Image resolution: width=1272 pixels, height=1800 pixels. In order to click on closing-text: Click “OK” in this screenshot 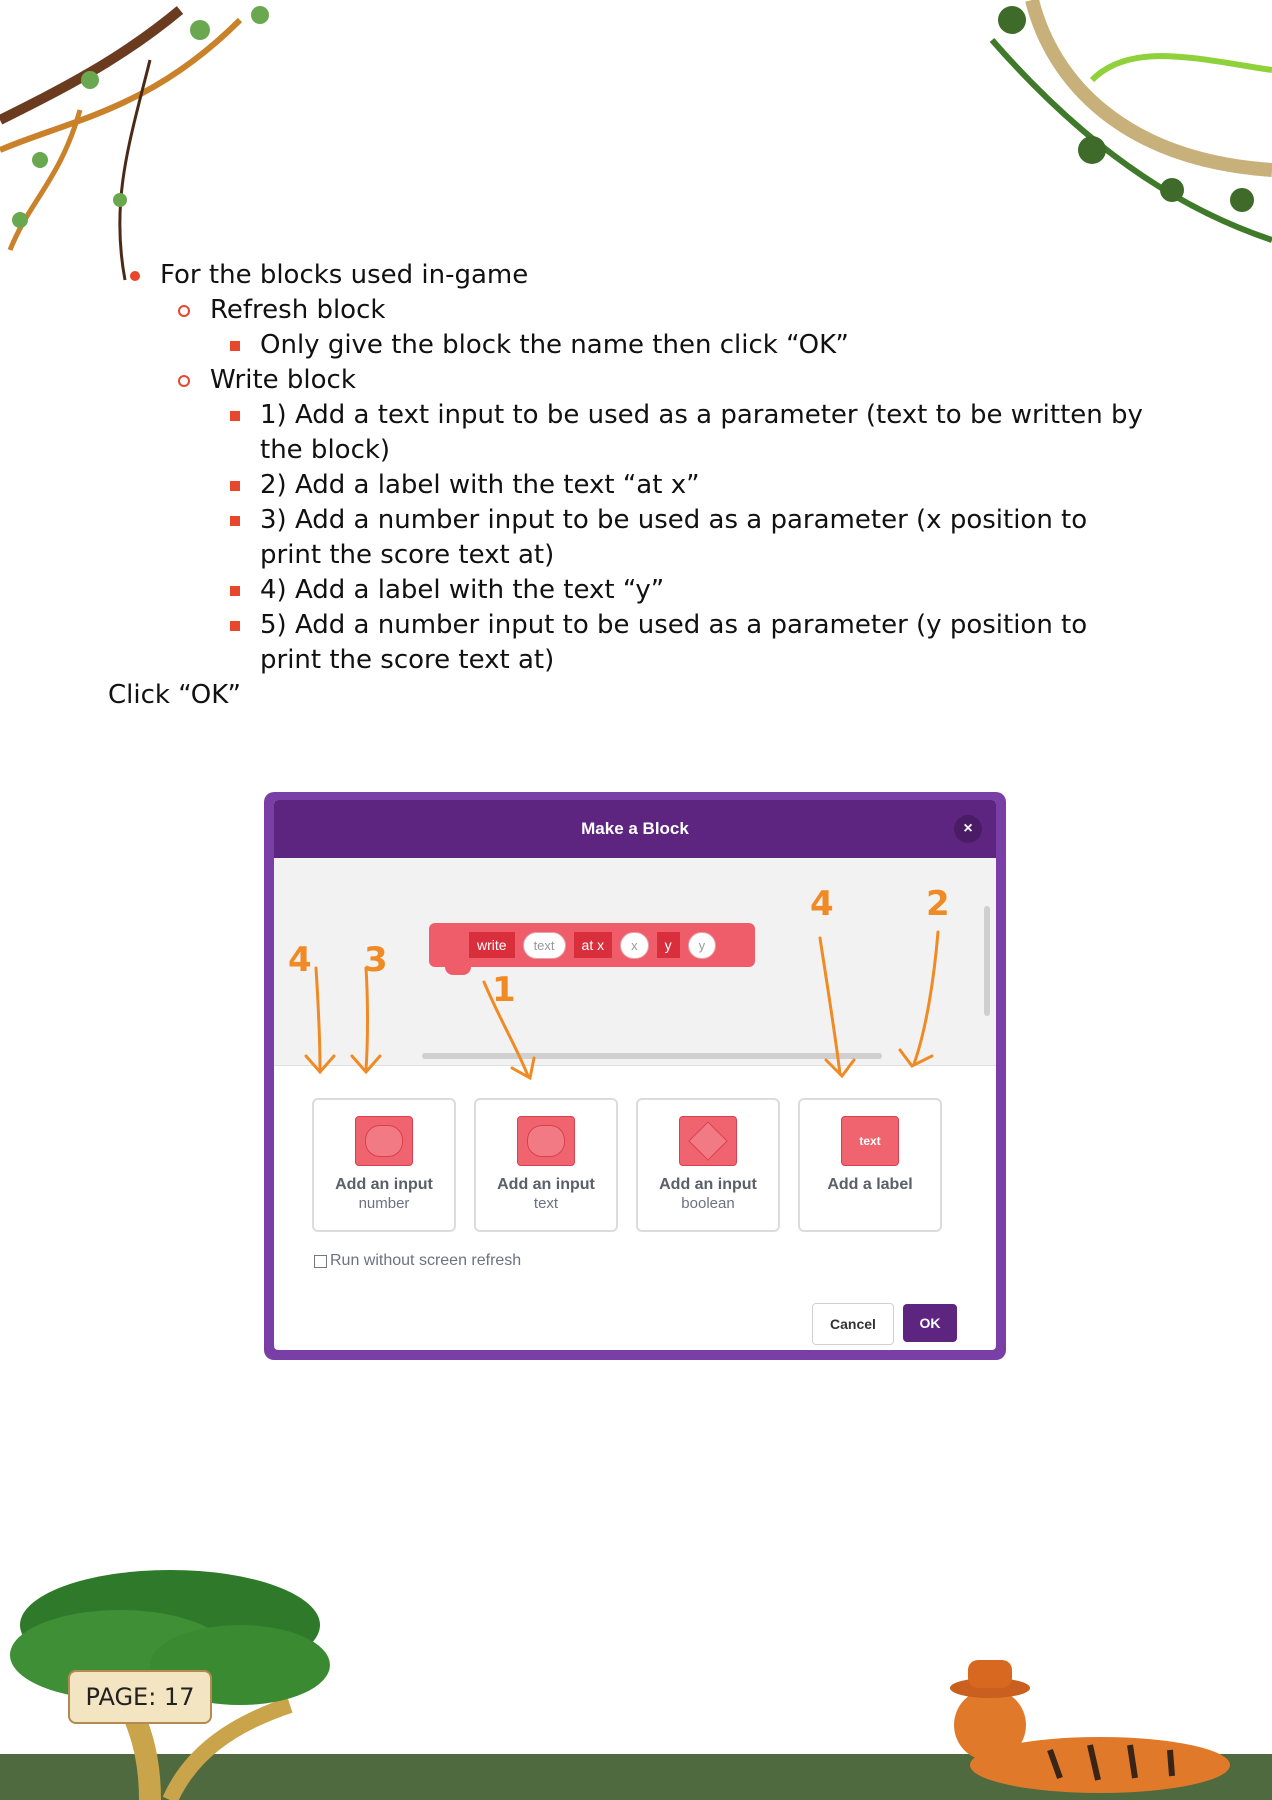, I will do `click(174, 695)`.